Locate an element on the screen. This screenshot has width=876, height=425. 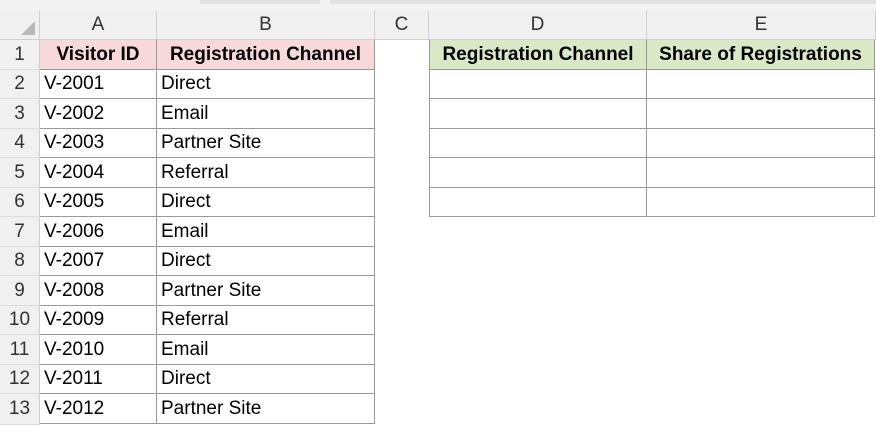
select-all-triangle-icon is located at coordinates (28, 28).